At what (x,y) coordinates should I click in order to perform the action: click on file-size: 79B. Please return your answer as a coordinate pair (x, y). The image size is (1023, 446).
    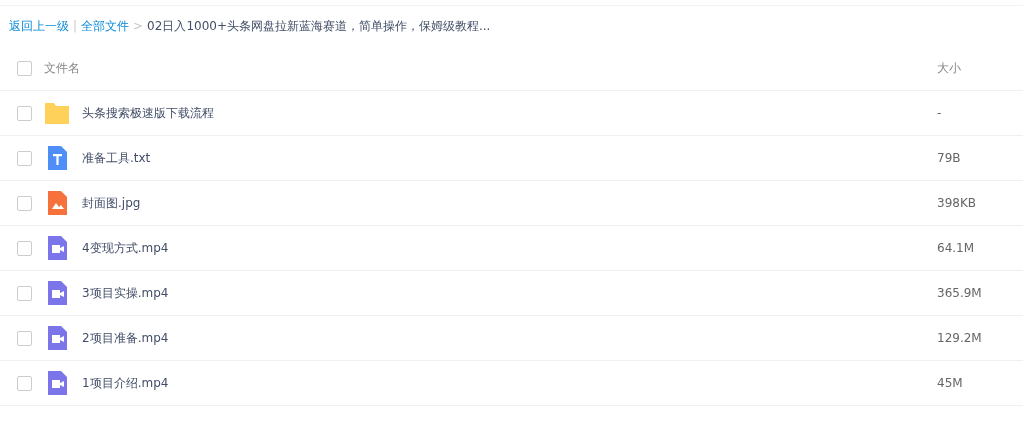
    Looking at the image, I should click on (949, 158).